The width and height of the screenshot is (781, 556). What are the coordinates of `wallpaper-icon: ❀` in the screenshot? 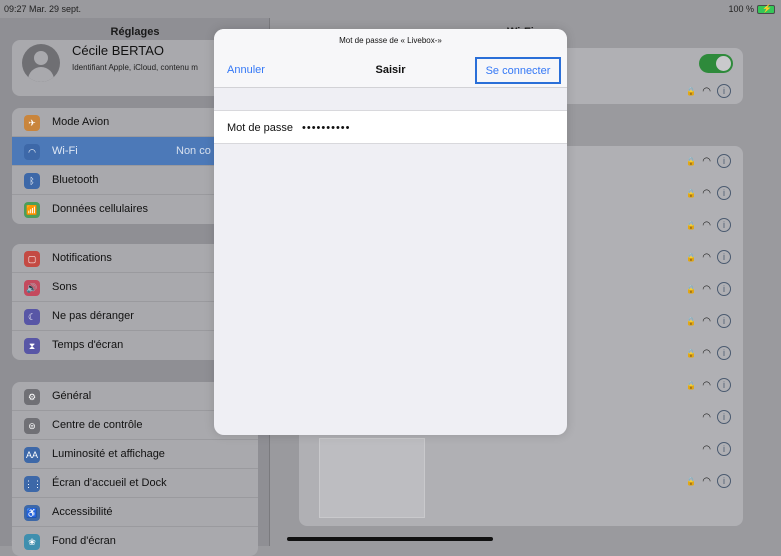 It's located at (32, 542).